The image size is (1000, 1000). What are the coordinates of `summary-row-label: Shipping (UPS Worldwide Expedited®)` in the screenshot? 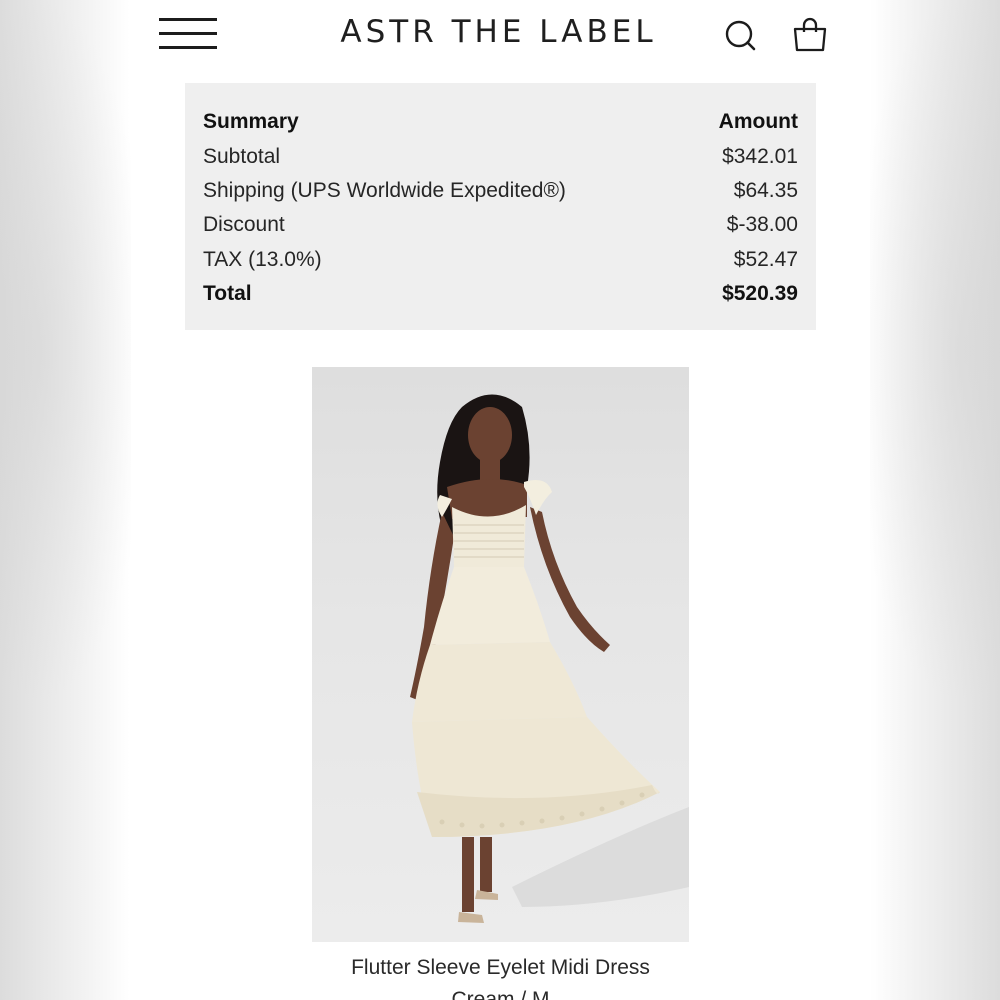 It's located at (384, 190).